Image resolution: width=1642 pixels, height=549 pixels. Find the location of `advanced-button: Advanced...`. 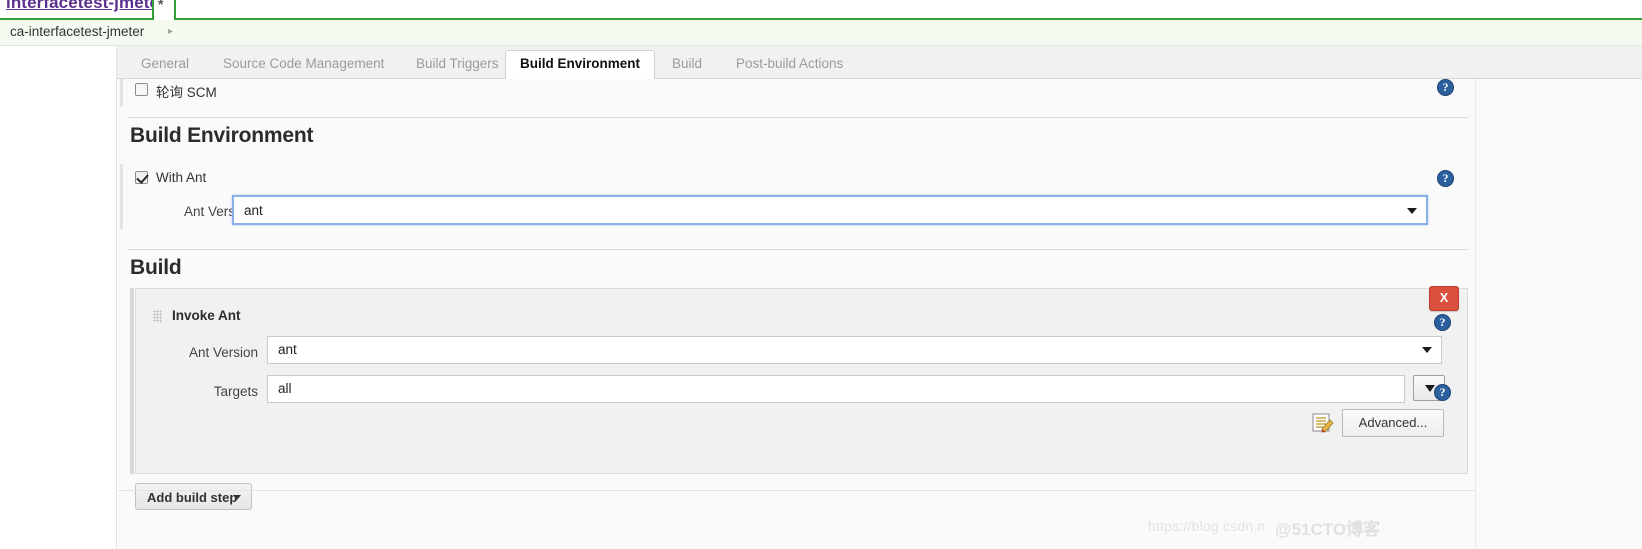

advanced-button: Advanced... is located at coordinates (1393, 423).